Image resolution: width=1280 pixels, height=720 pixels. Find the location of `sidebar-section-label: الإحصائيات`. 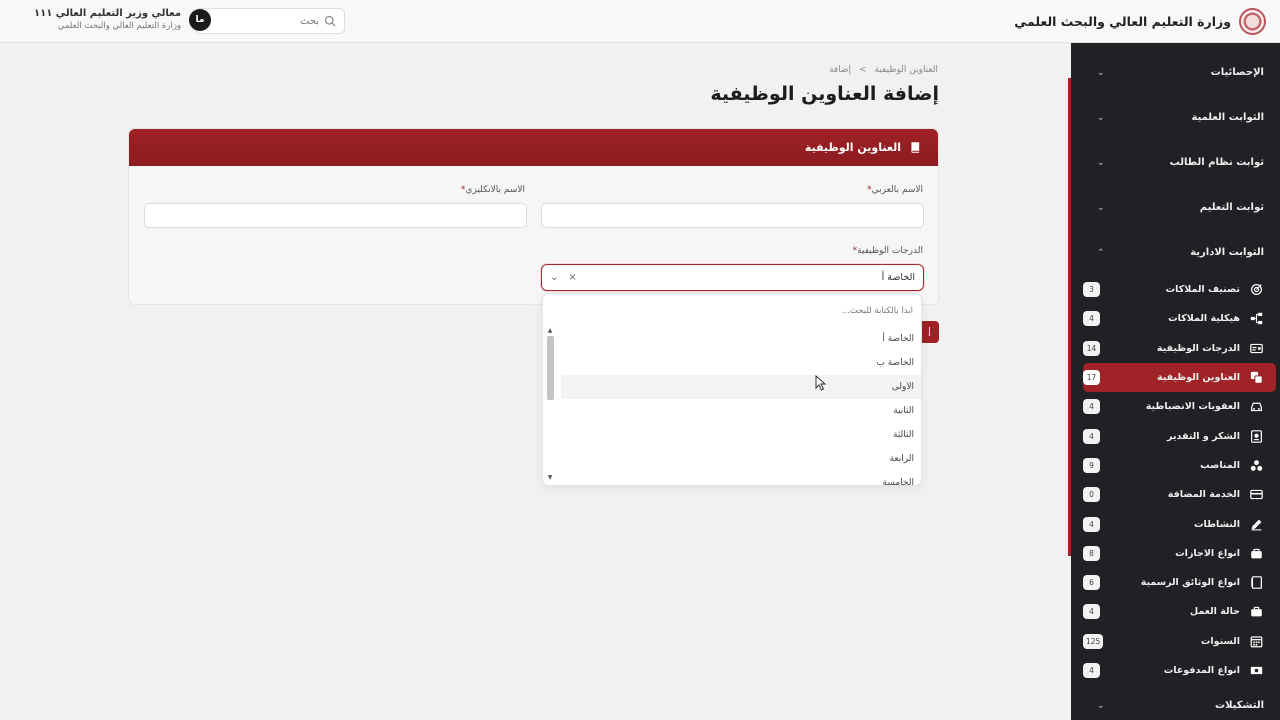

sidebar-section-label: الإحصائيات is located at coordinates (1237, 72).